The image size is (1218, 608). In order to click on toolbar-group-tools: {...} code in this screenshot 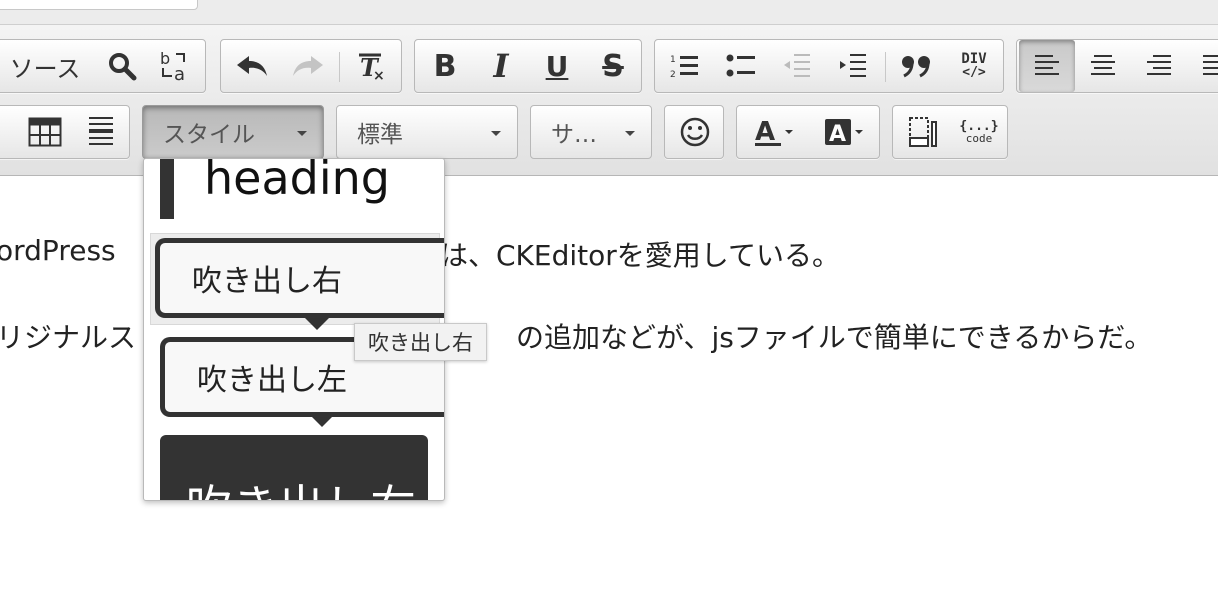, I will do `click(950, 132)`.